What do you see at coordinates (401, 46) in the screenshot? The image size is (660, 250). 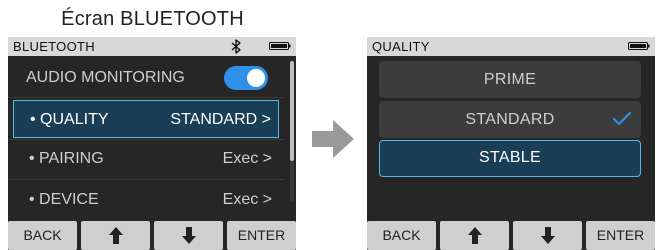 I see `screen-title: QUALITY` at bounding box center [401, 46].